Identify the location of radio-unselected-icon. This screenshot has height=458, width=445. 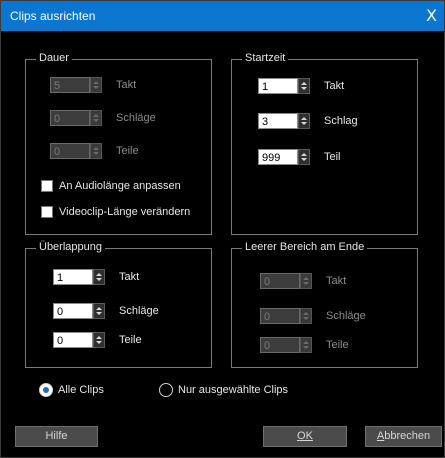
(166, 390).